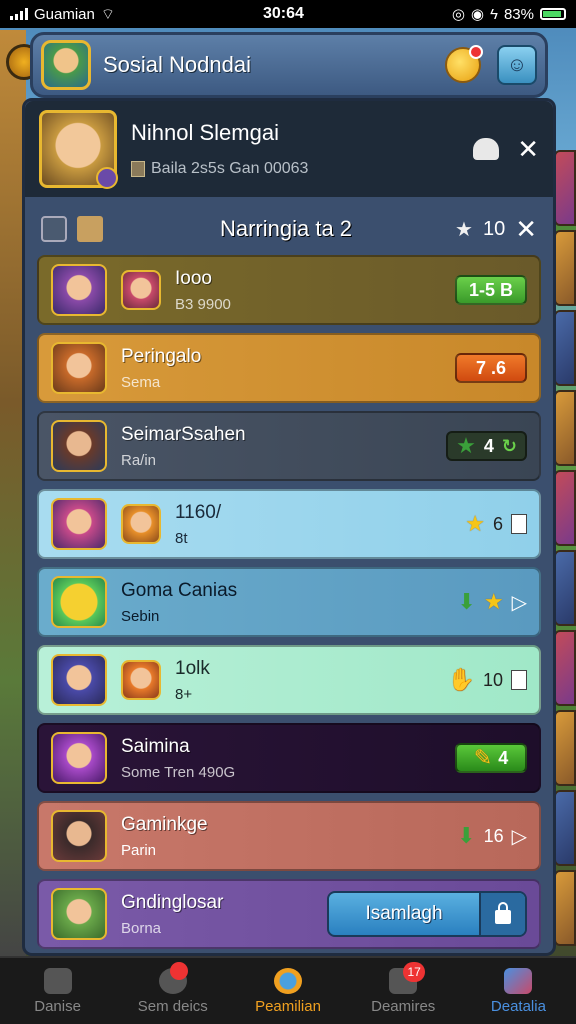 Image resolution: width=576 pixels, height=1024 pixels. Describe the element at coordinates (141, 928) in the screenshot. I see `item-subtitle: Borna` at that location.